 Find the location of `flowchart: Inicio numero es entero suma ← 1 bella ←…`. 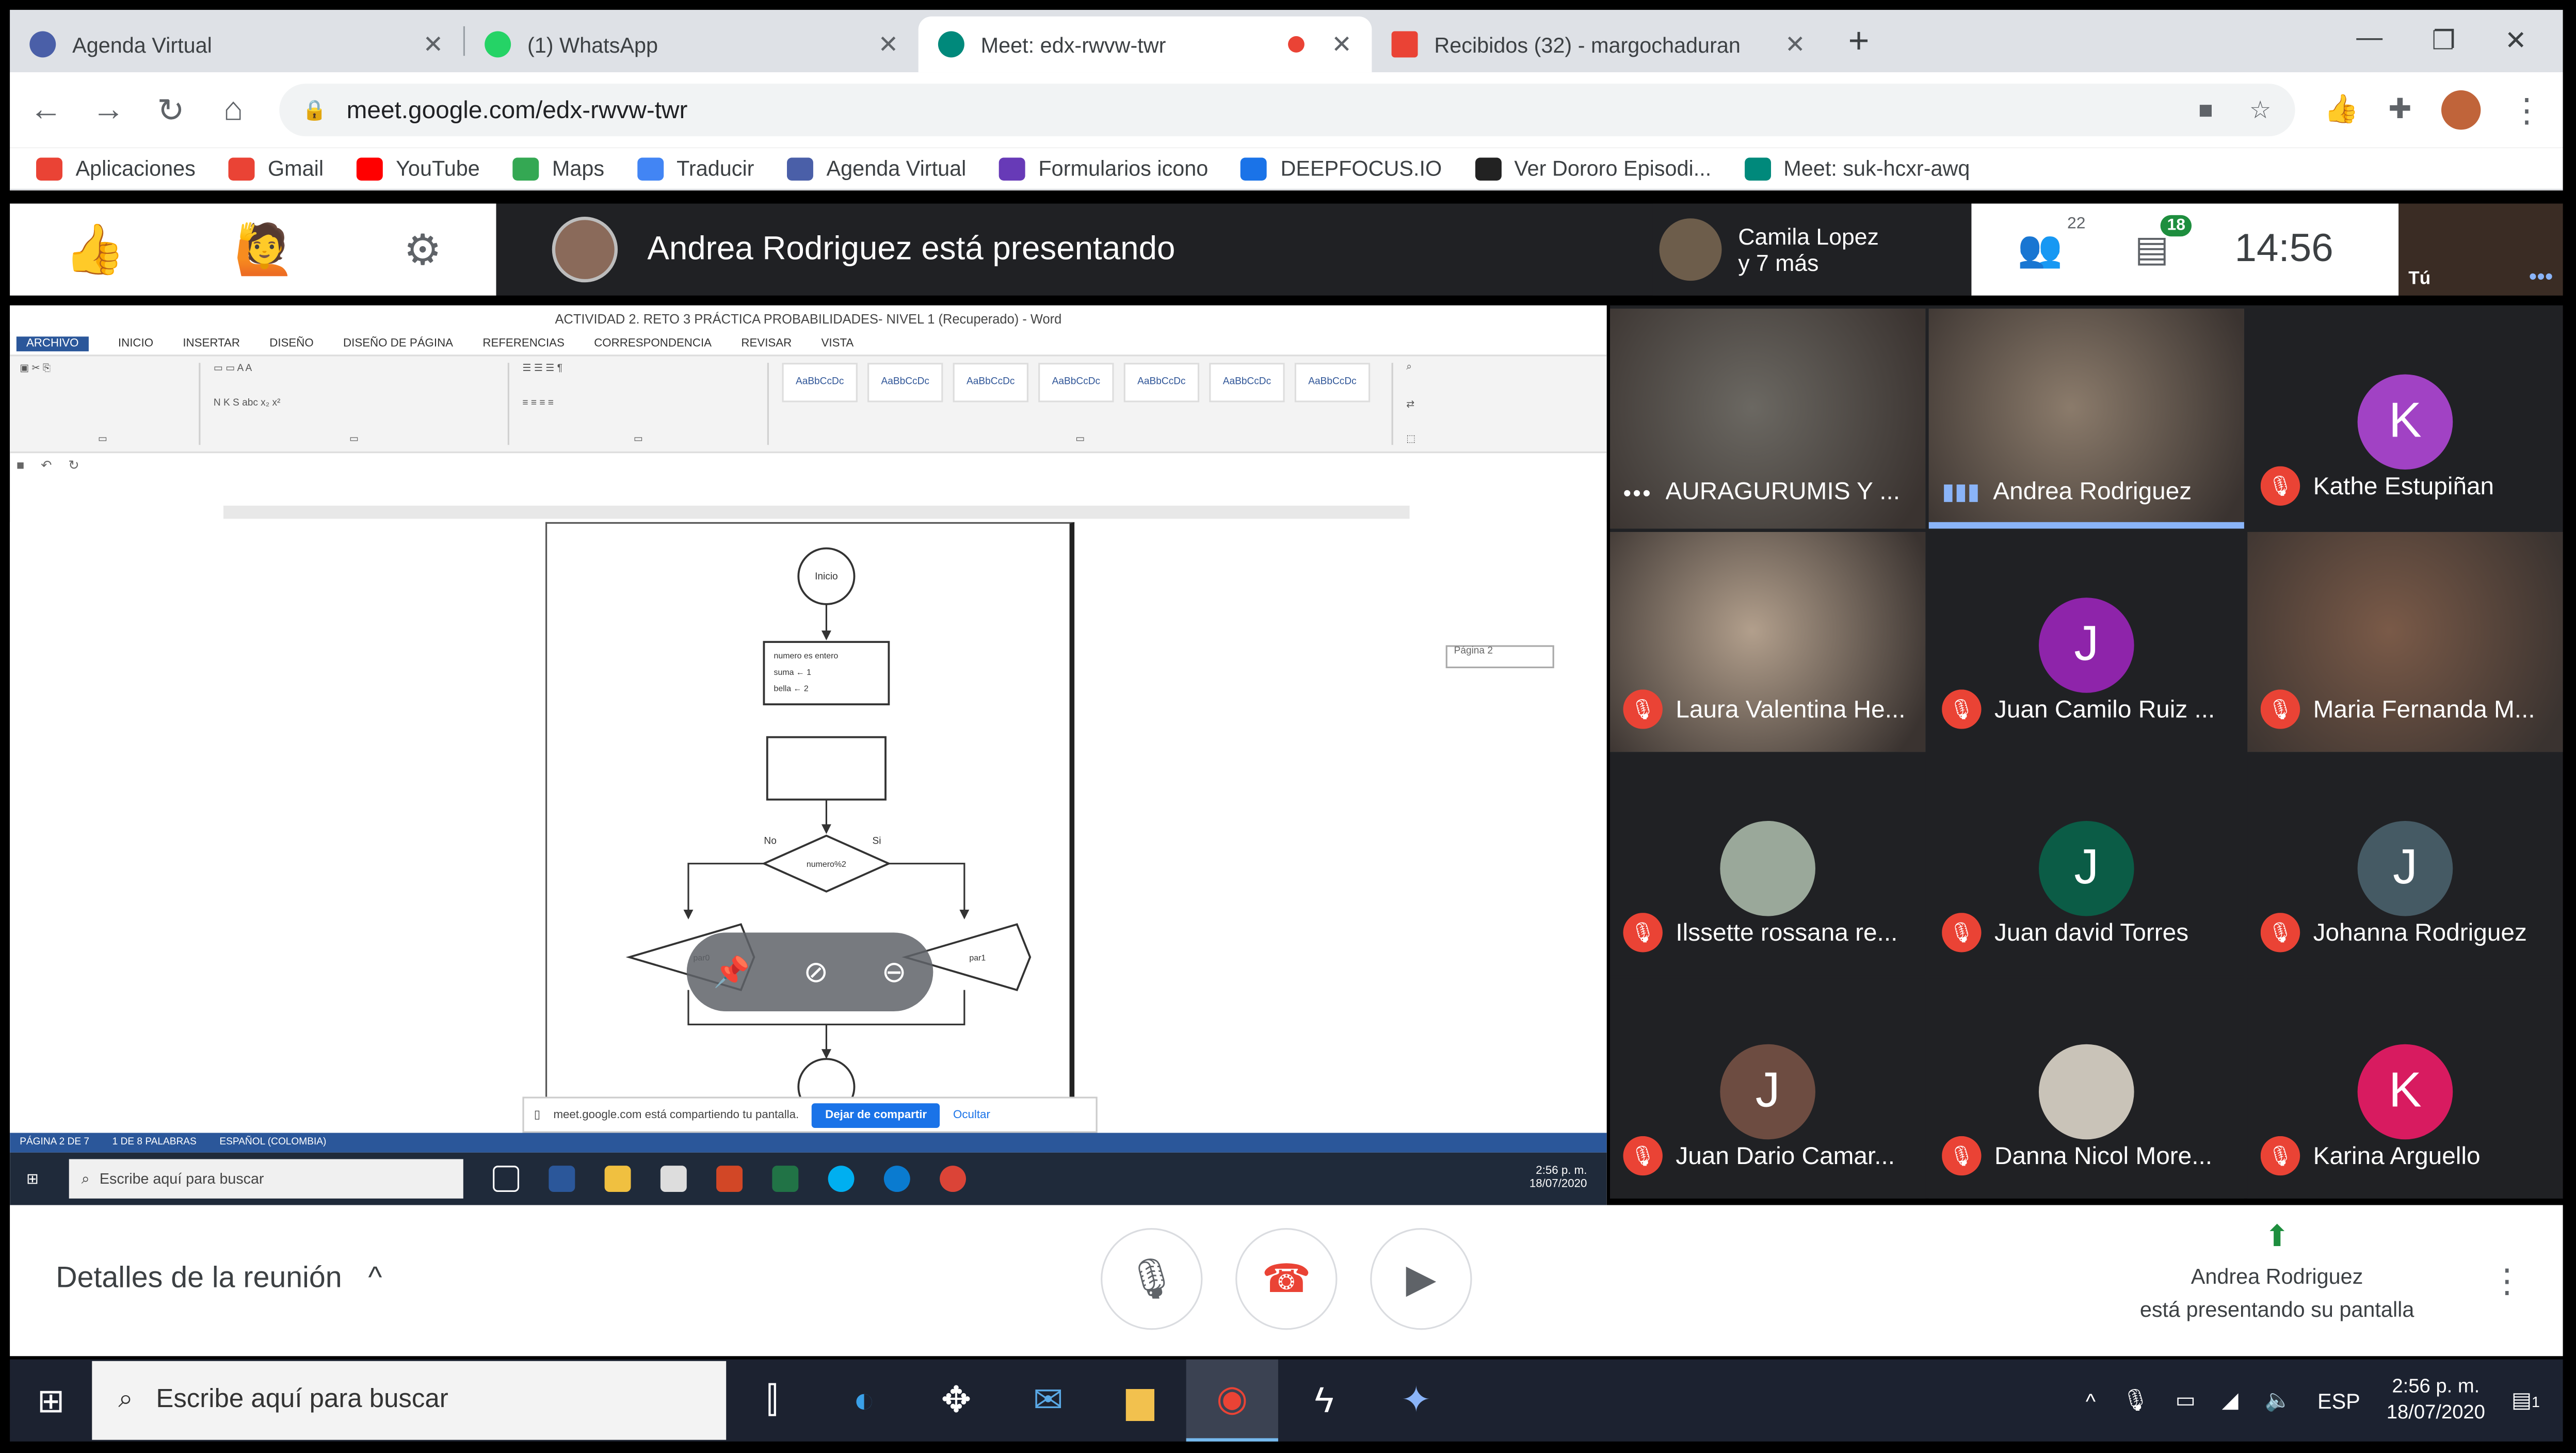

flowchart: Inicio numero es entero suma ← 1 bella ←… is located at coordinates (829, 832).